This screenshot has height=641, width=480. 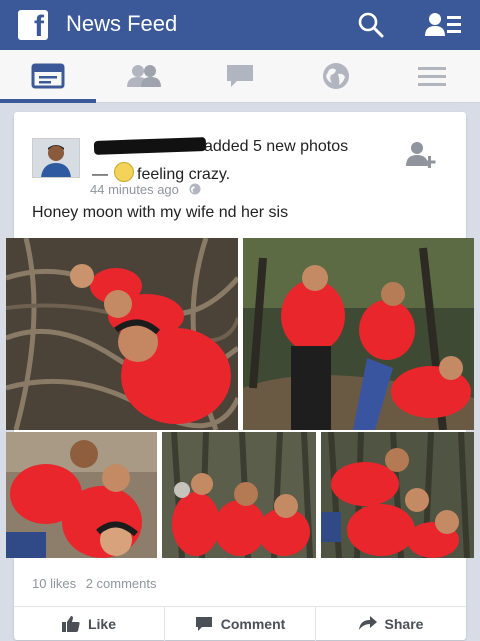 What do you see at coordinates (33, 26) in the screenshot?
I see `facebook-logo-icon: f` at bounding box center [33, 26].